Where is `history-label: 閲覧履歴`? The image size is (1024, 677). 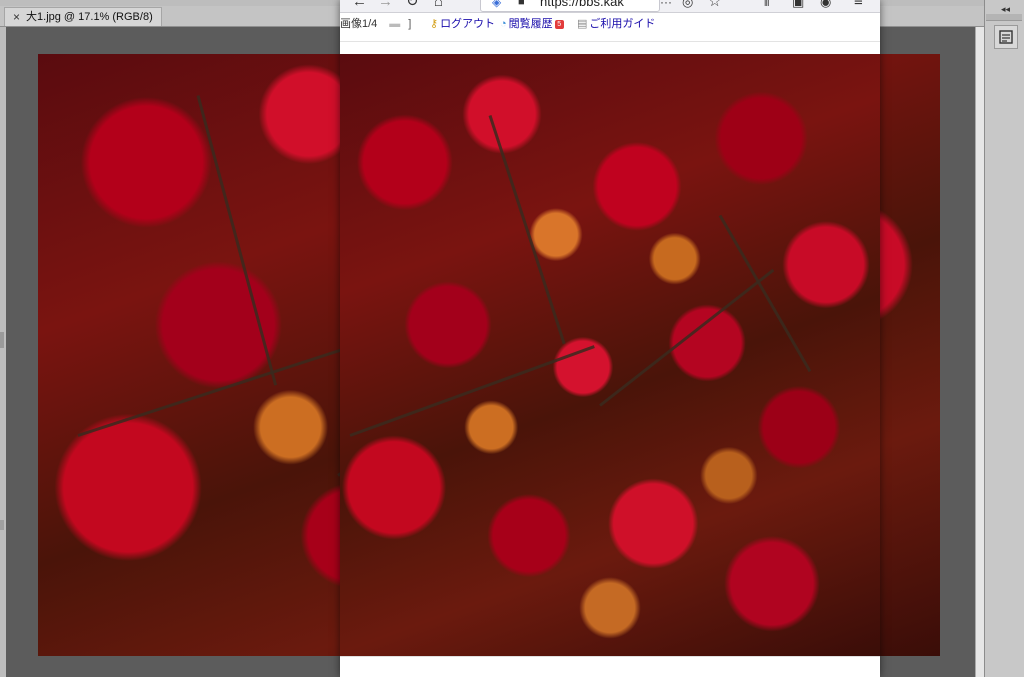
history-label: 閲覧履歴 is located at coordinates (531, 24).